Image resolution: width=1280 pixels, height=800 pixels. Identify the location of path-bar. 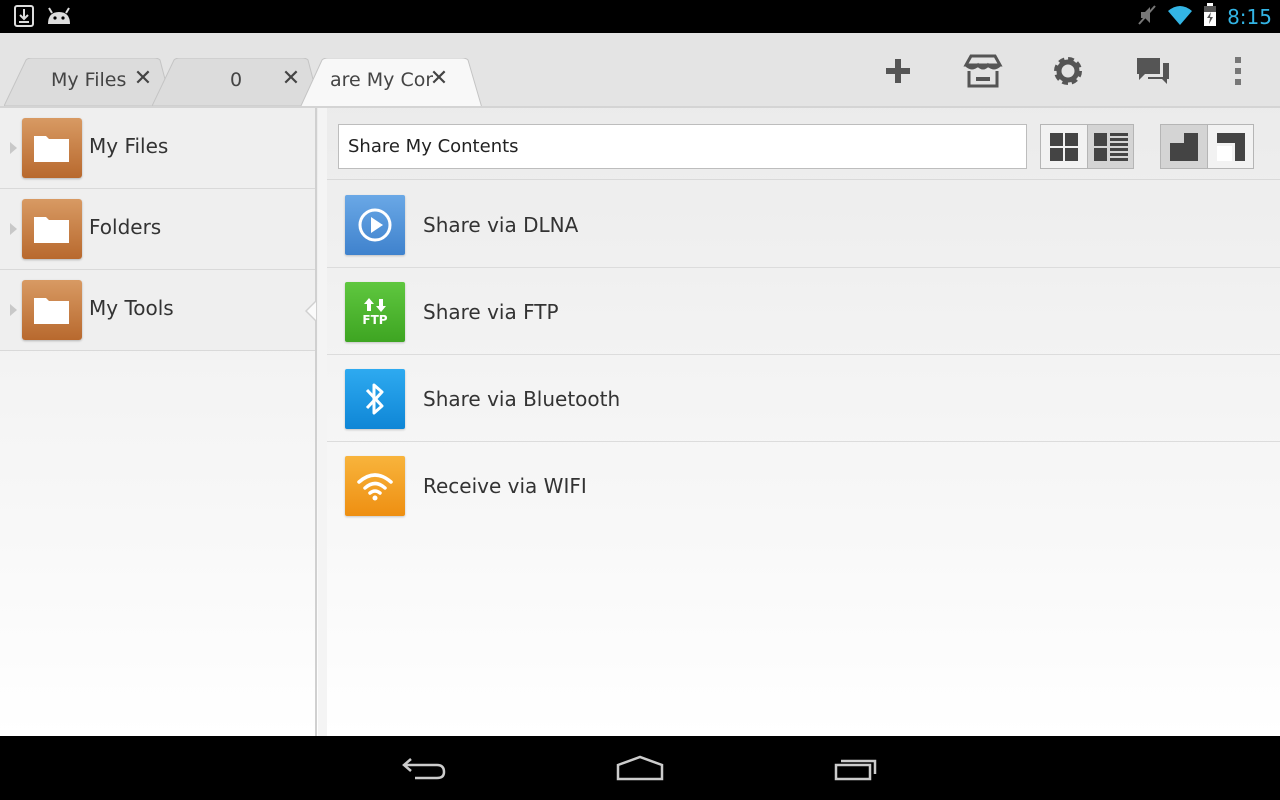
(803, 144).